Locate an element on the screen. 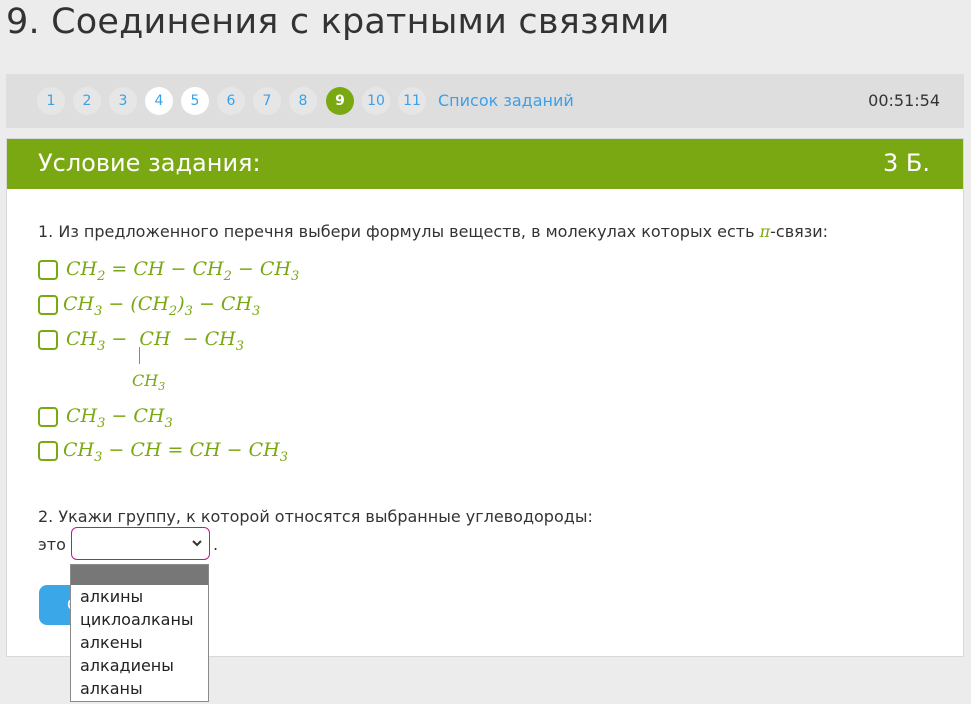 This screenshot has height=704, width=971. formula-part: − (CH is located at coordinates (135, 304).